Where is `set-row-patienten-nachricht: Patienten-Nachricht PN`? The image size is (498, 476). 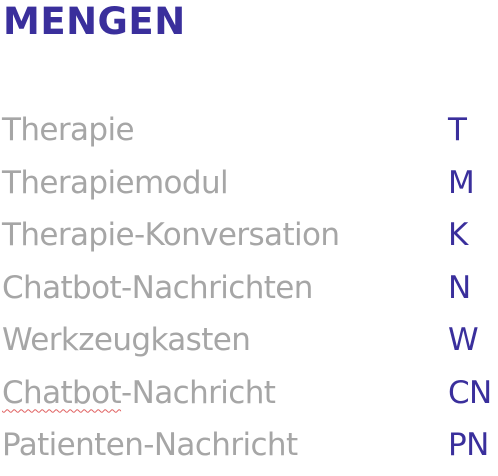
set-row-patienten-nachricht: Patienten-Nachricht PN is located at coordinates (249, 449).